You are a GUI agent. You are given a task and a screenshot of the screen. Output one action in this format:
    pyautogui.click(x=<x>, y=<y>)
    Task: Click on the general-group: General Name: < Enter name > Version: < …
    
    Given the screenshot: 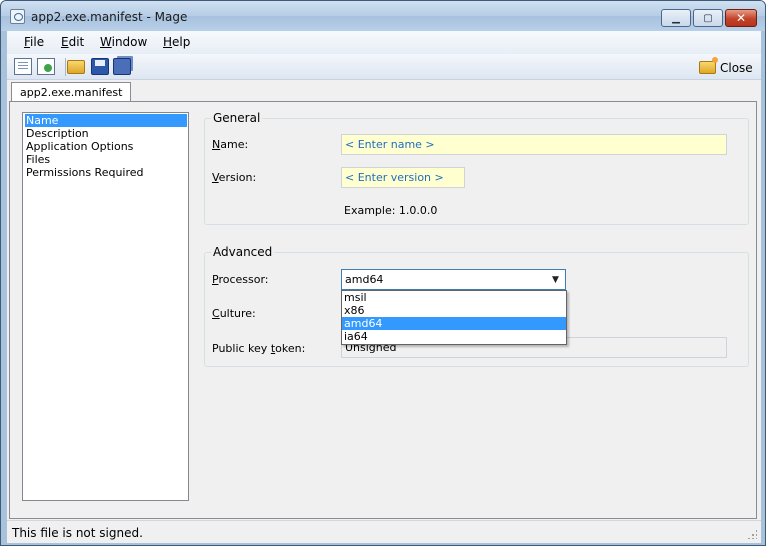 What is the action you would take?
    pyautogui.click(x=476, y=168)
    